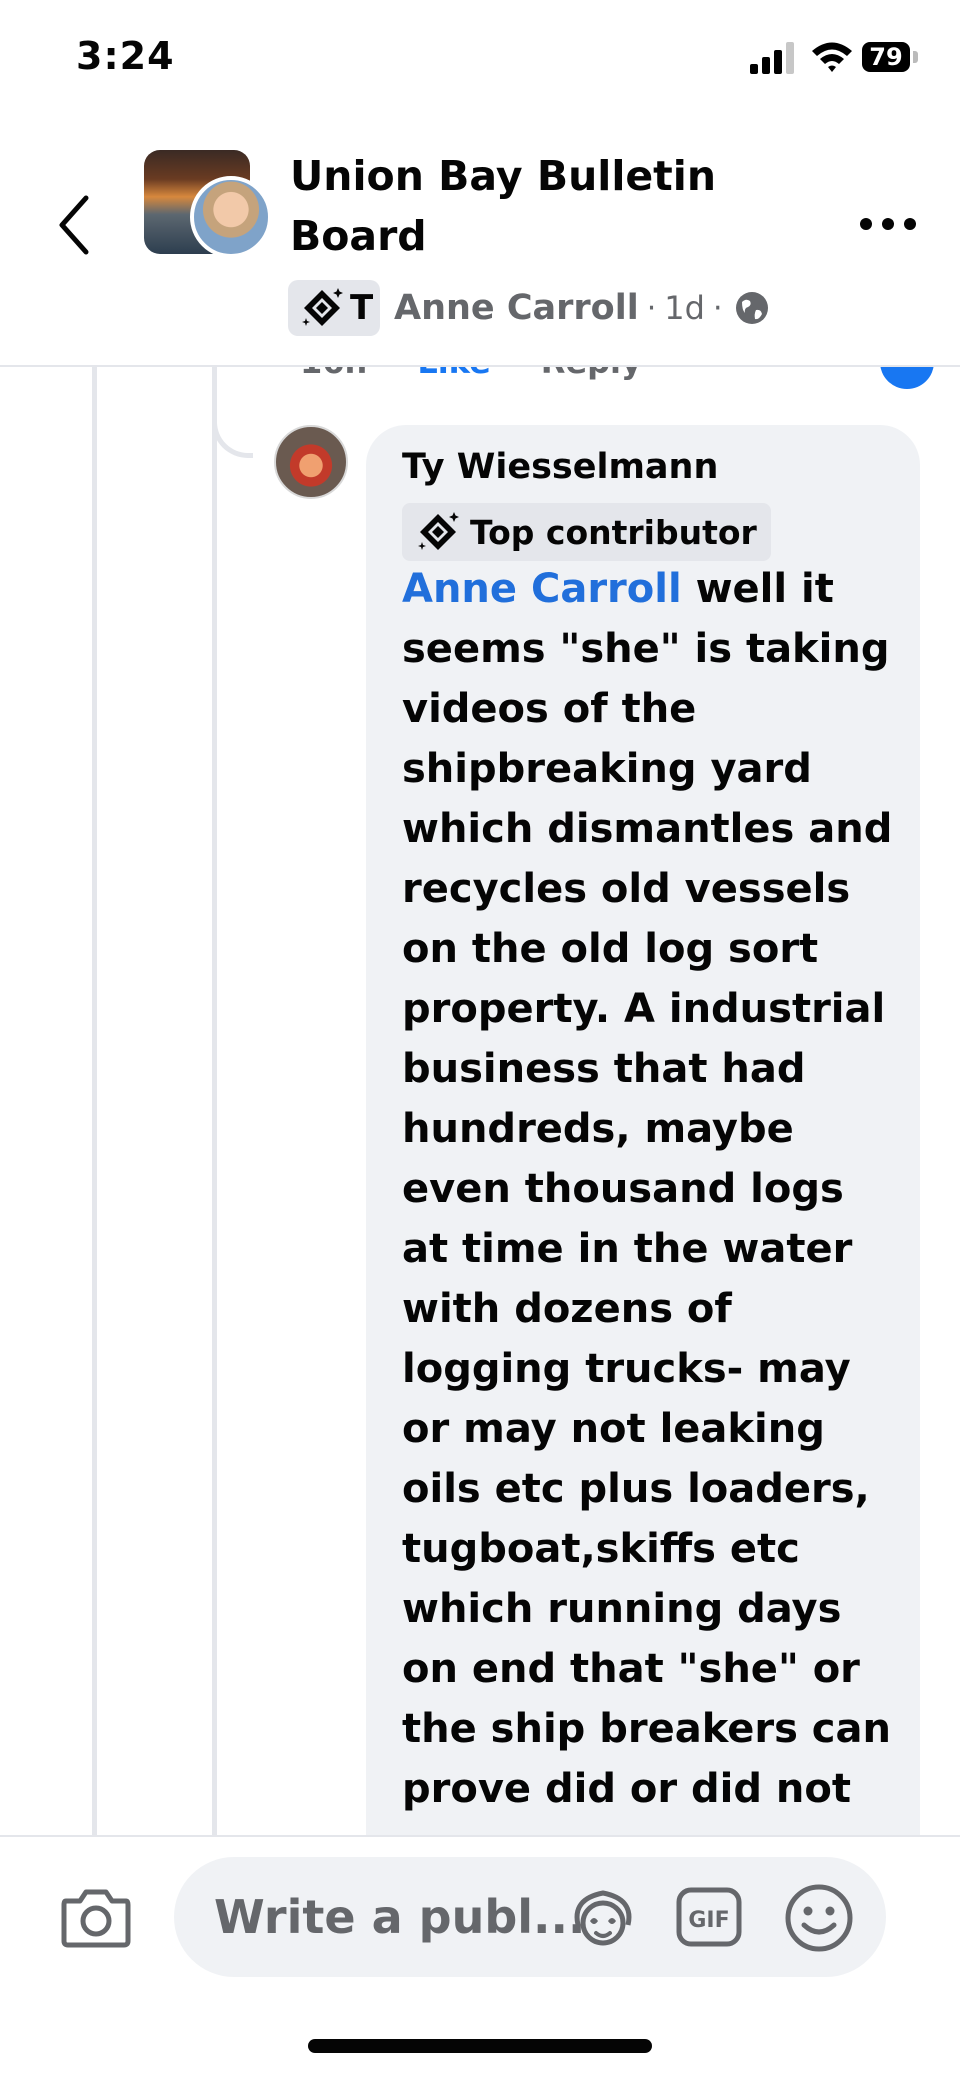  Describe the element at coordinates (752, 308) in the screenshot. I see `globe-icon` at that location.